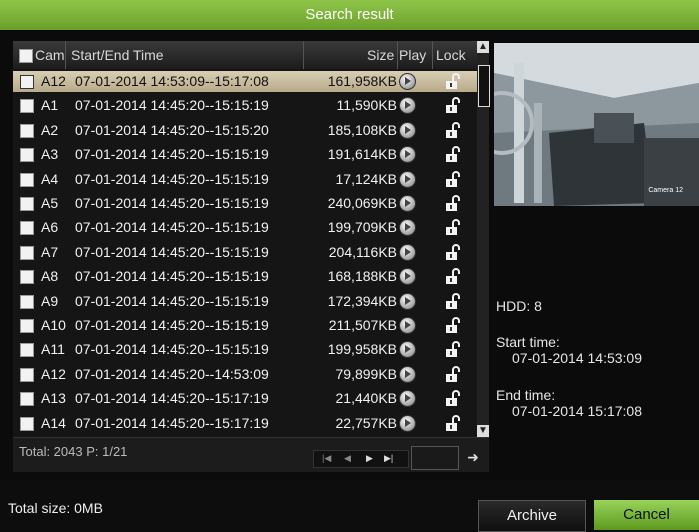 Image resolution: width=699 pixels, height=532 pixels. I want to click on archive-button: Archive, so click(532, 516).